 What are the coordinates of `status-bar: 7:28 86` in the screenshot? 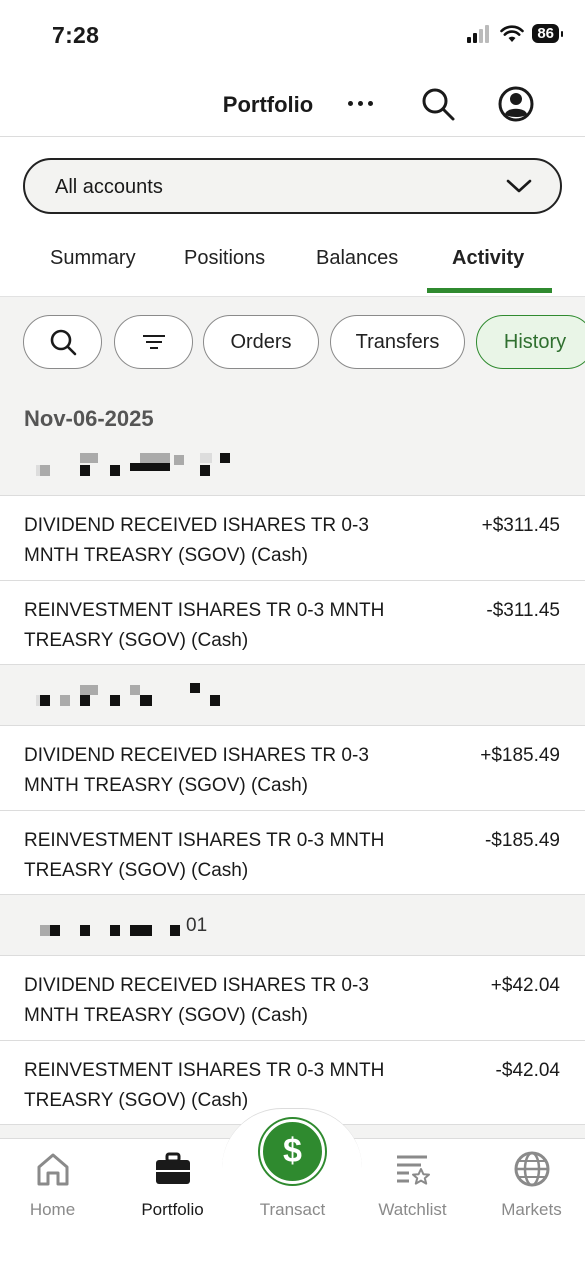 It's located at (292, 35).